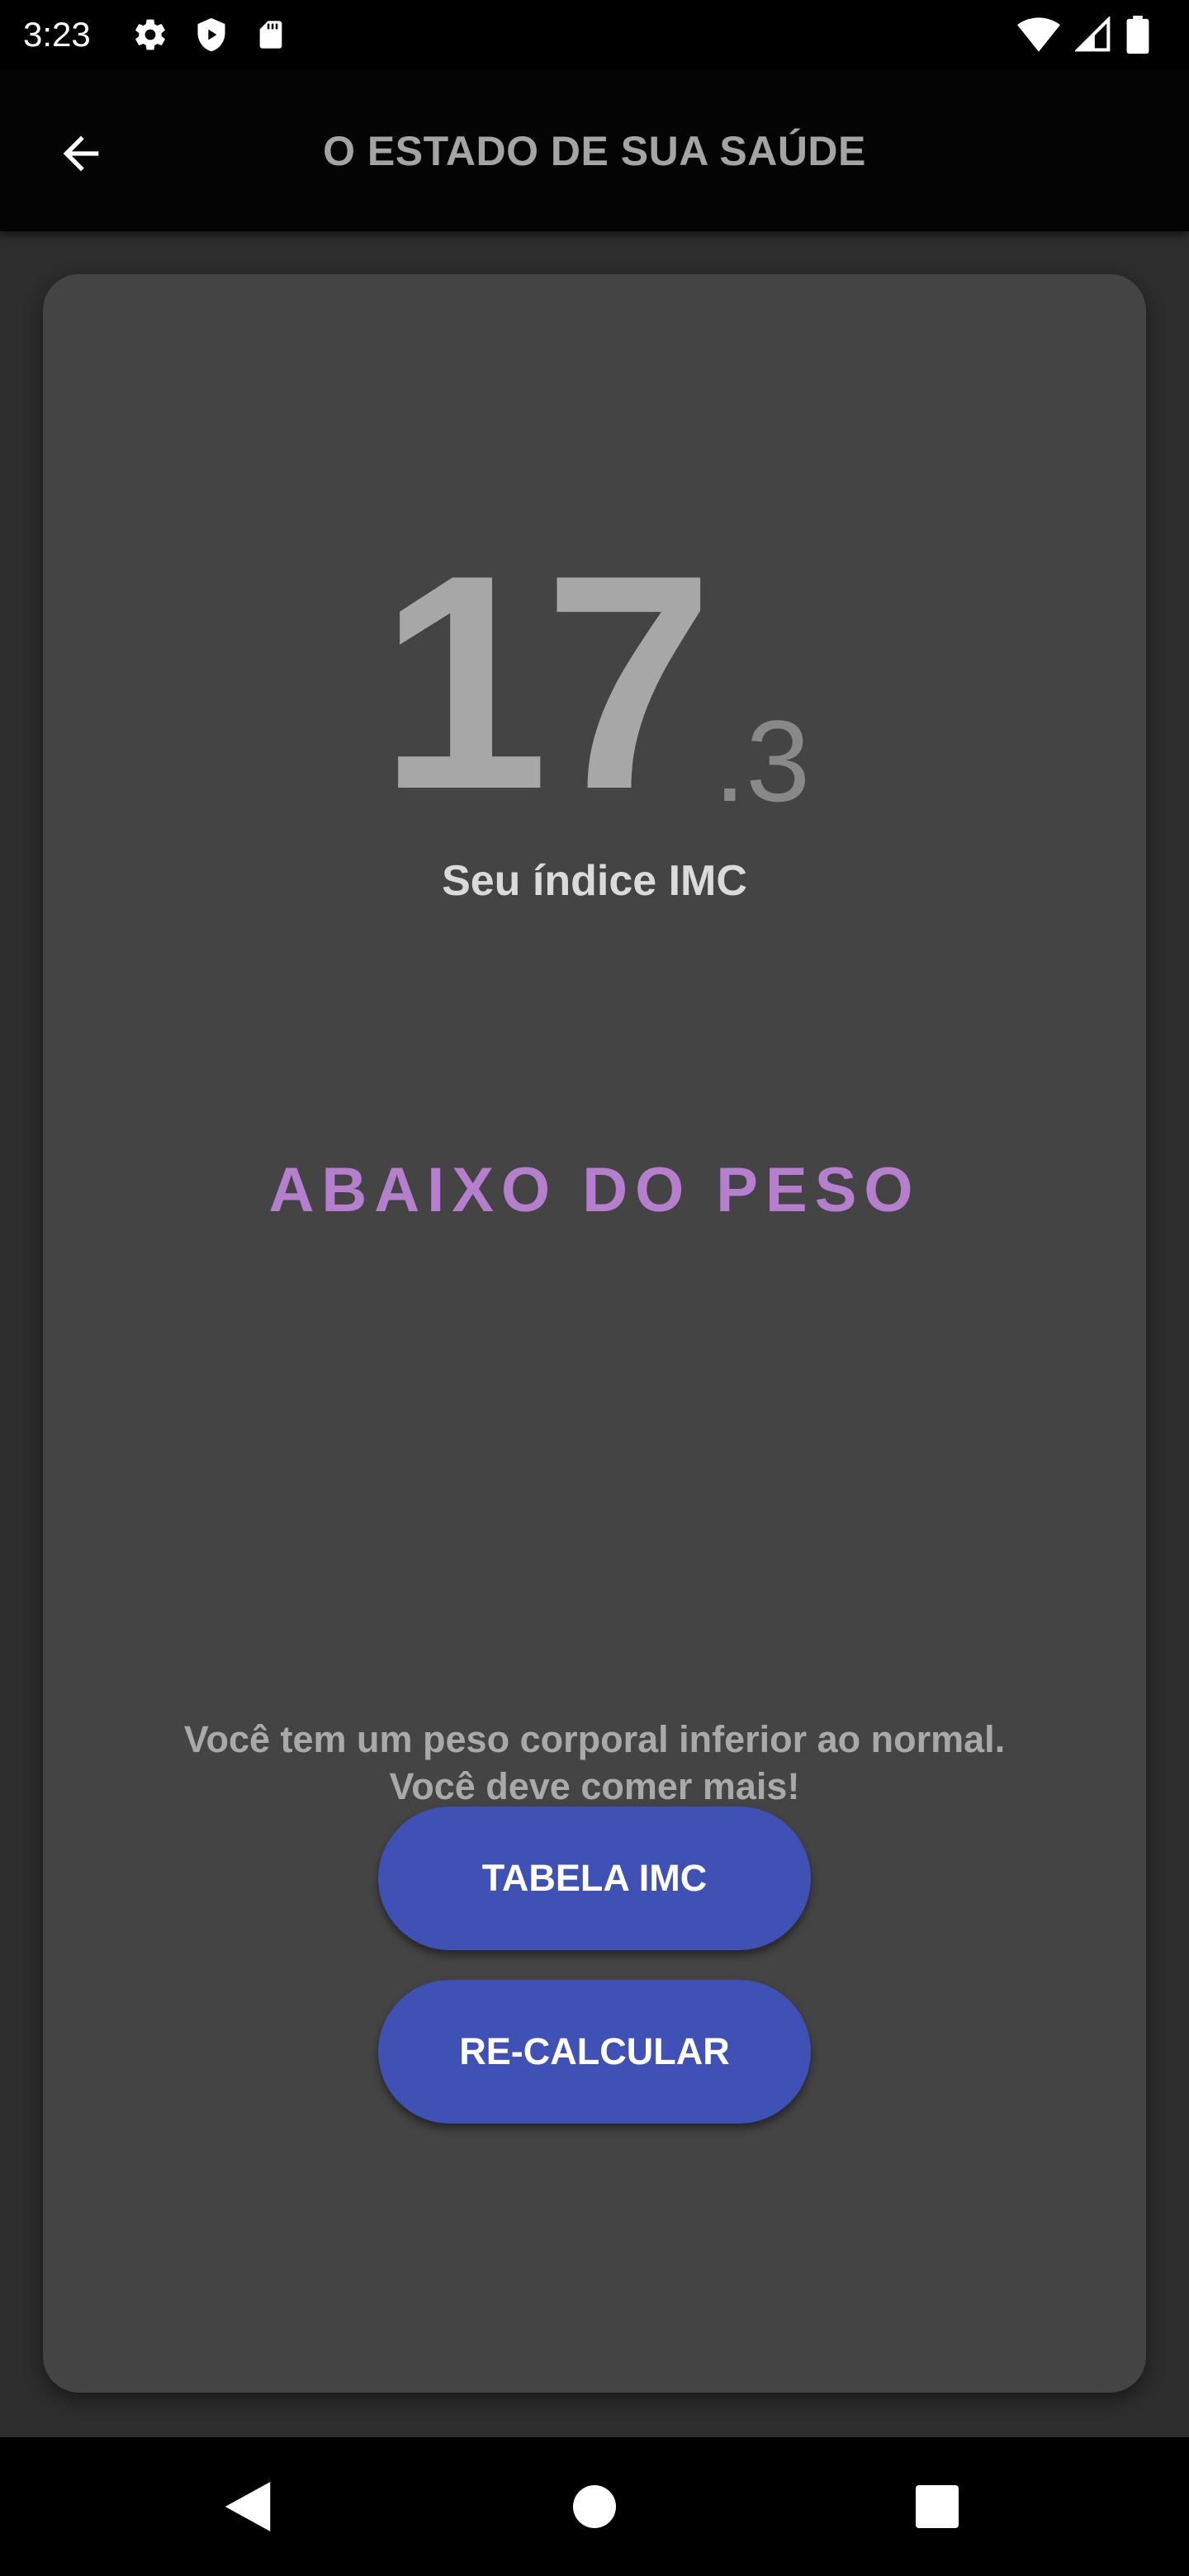  I want to click on status-time: 3:23, so click(57, 34).